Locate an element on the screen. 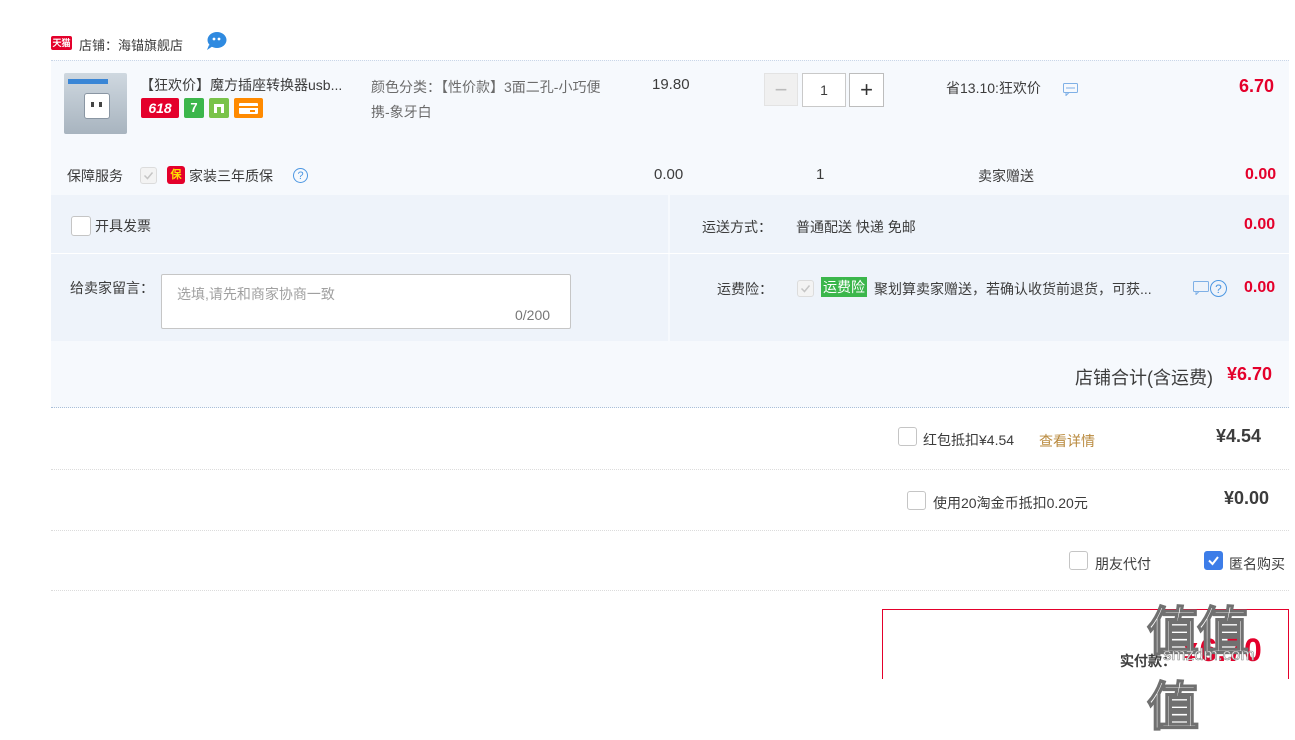  red-packet-checkbox is located at coordinates (907, 436).